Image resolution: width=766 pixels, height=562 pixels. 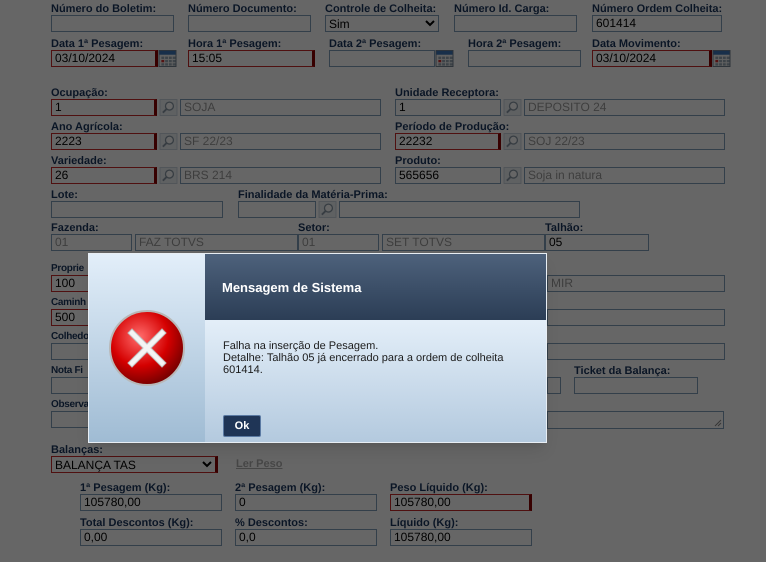 What do you see at coordinates (306, 502) in the screenshot?
I see `input-field: 0` at bounding box center [306, 502].